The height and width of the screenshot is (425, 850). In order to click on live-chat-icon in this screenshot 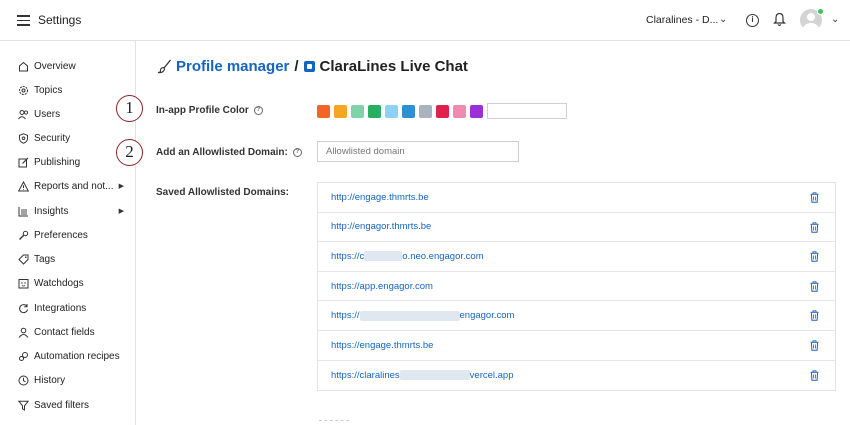, I will do `click(309, 66)`.